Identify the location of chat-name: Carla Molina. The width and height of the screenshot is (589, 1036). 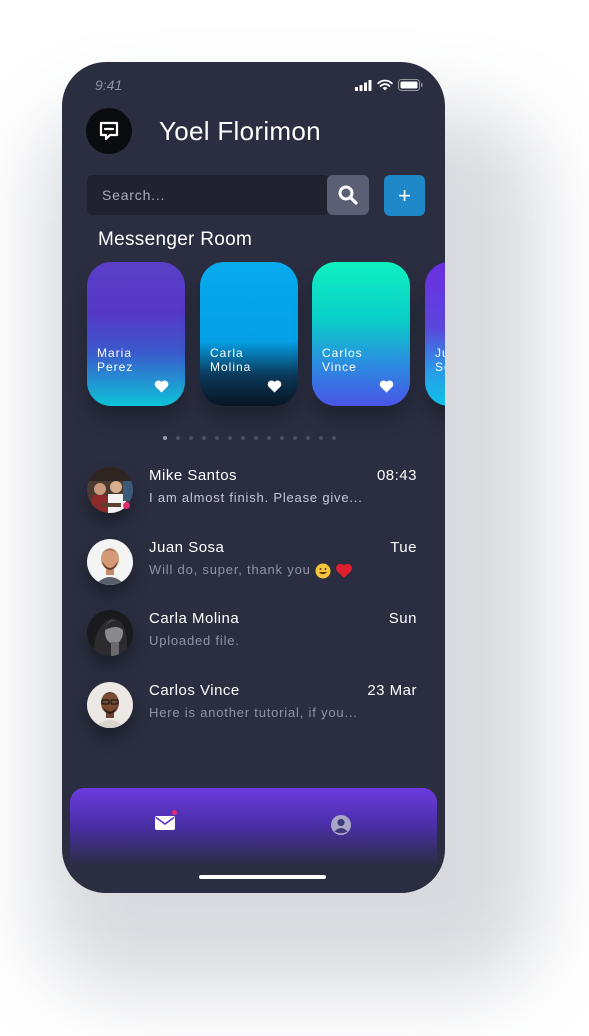
(194, 618).